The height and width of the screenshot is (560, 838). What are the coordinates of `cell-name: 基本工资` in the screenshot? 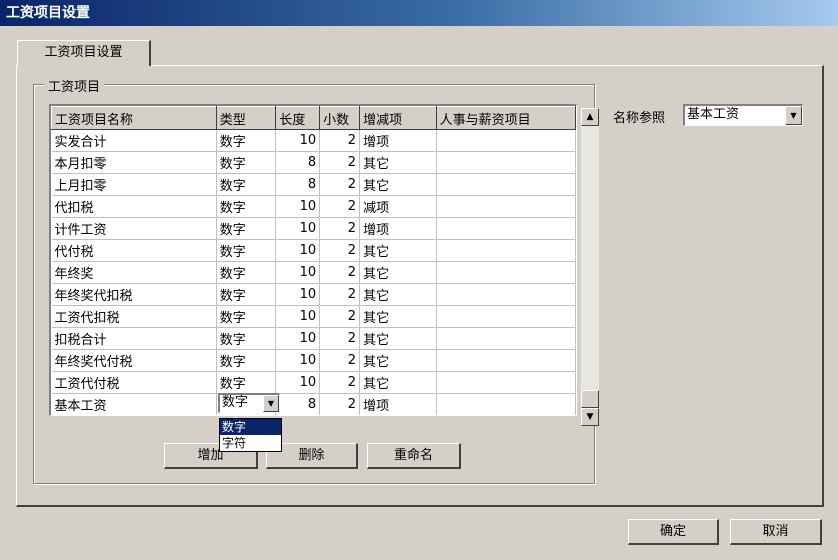 It's located at (134, 404).